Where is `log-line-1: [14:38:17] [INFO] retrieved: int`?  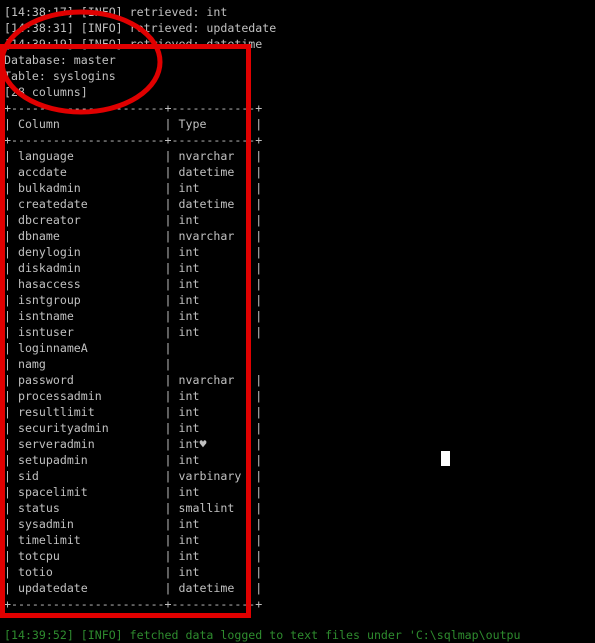
log-line-1: [14:38:17] [INFO] retrieved: int is located at coordinates (116, 12).